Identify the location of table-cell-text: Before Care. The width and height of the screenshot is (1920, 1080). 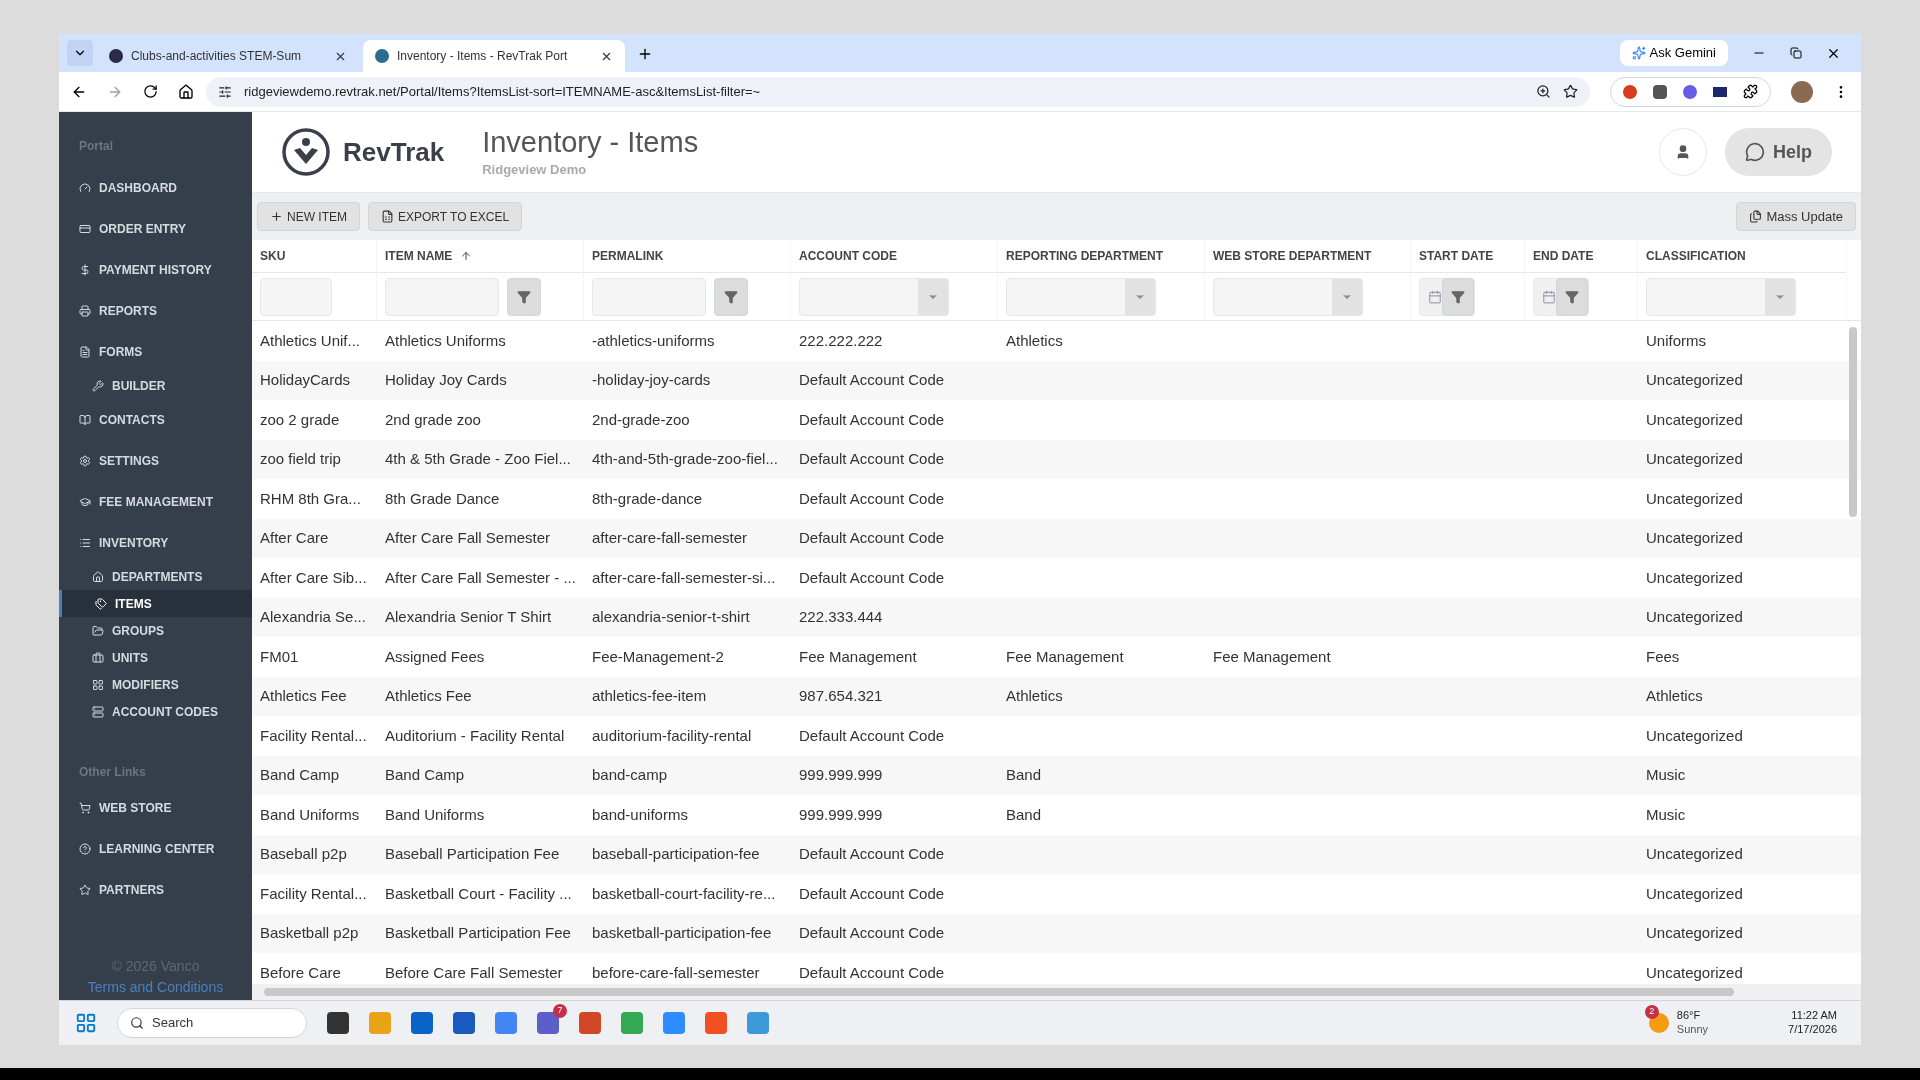
(300, 972).